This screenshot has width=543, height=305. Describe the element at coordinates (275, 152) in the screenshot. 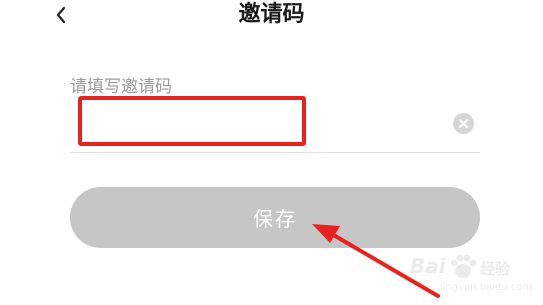

I see `input-underline` at that location.